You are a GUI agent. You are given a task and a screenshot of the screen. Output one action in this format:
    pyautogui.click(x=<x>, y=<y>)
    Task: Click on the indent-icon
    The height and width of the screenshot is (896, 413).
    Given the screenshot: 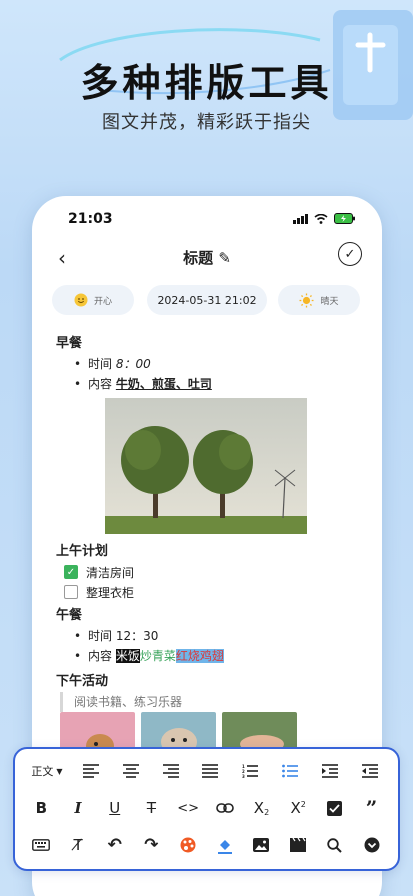 What is the action you would take?
    pyautogui.click(x=330, y=771)
    